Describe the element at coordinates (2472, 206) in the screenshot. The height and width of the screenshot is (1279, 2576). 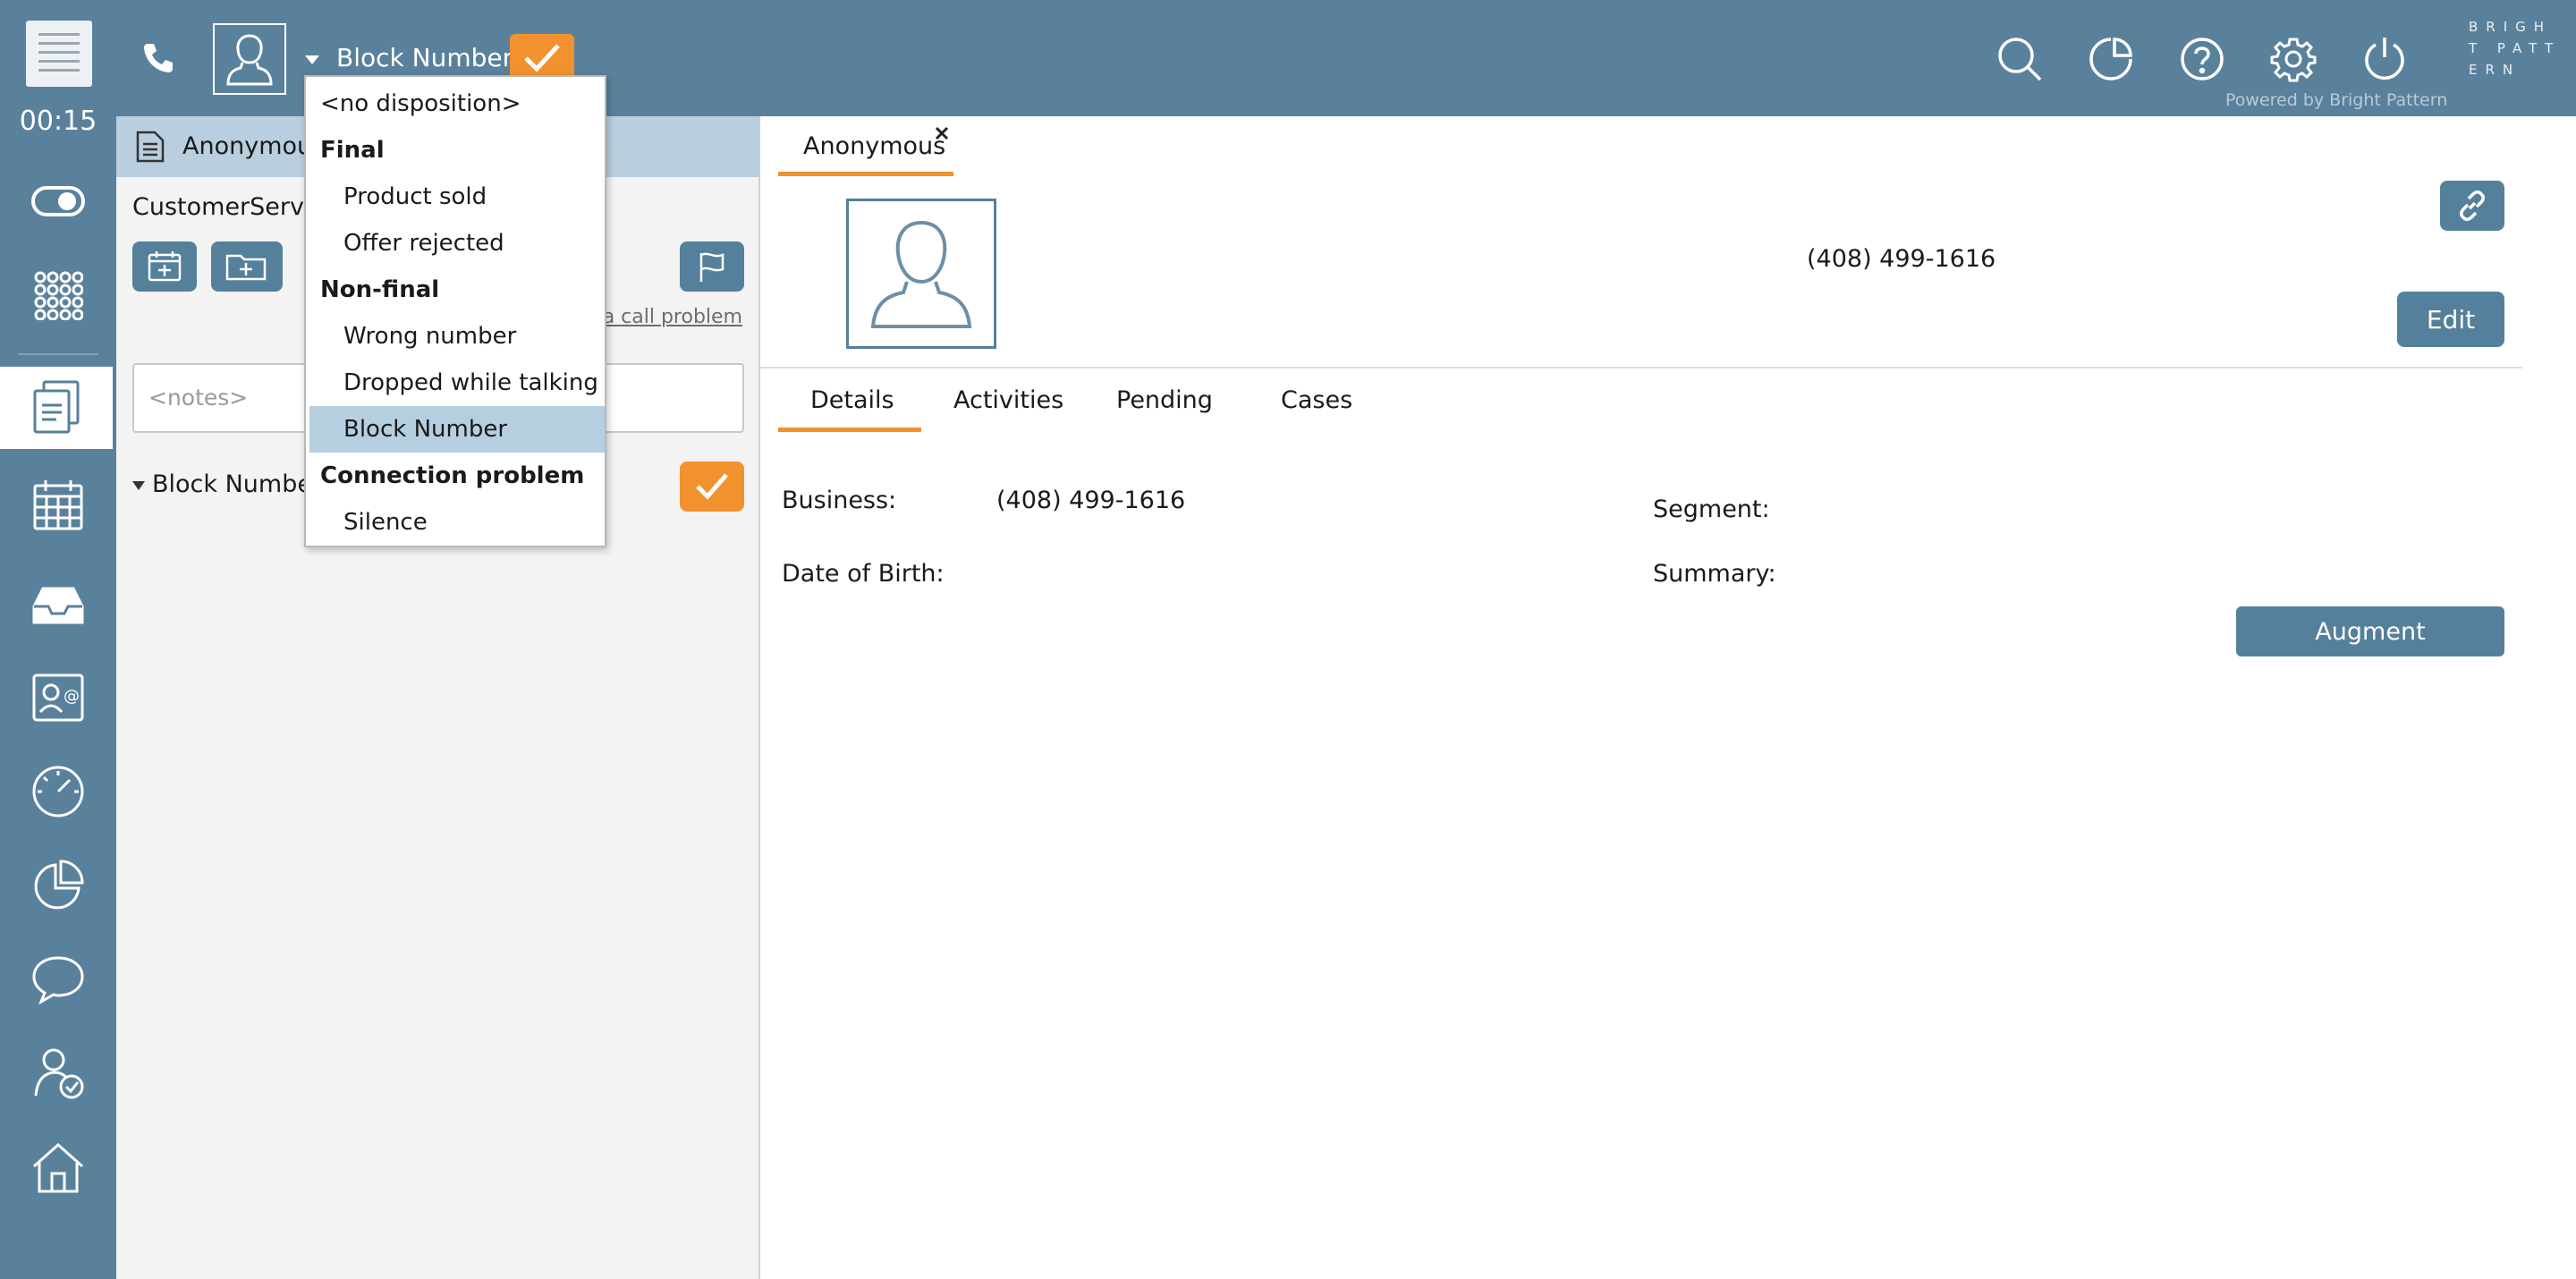
I see `link-contact-button` at that location.